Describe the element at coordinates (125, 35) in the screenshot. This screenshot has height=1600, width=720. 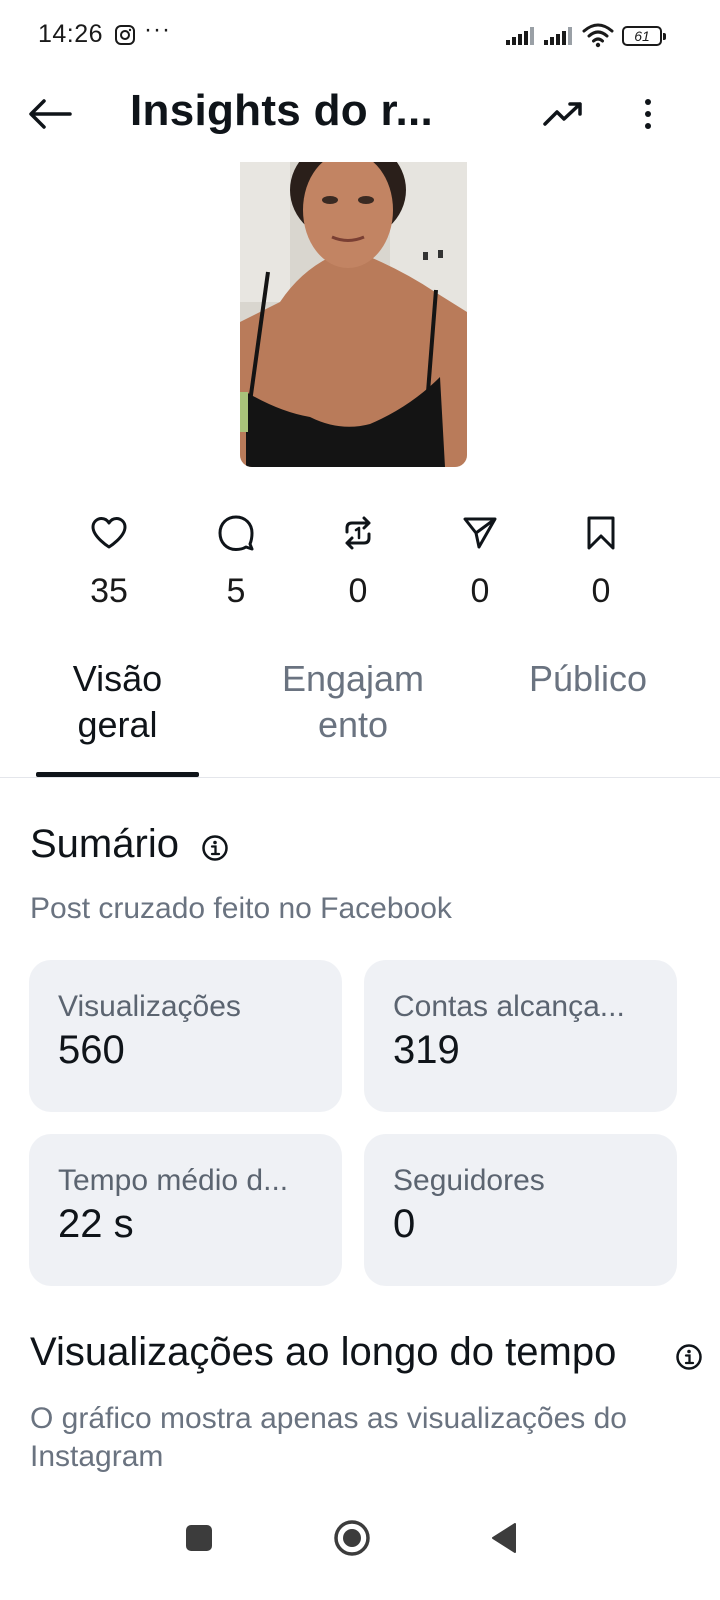
I see `instagram-notification-icon` at that location.